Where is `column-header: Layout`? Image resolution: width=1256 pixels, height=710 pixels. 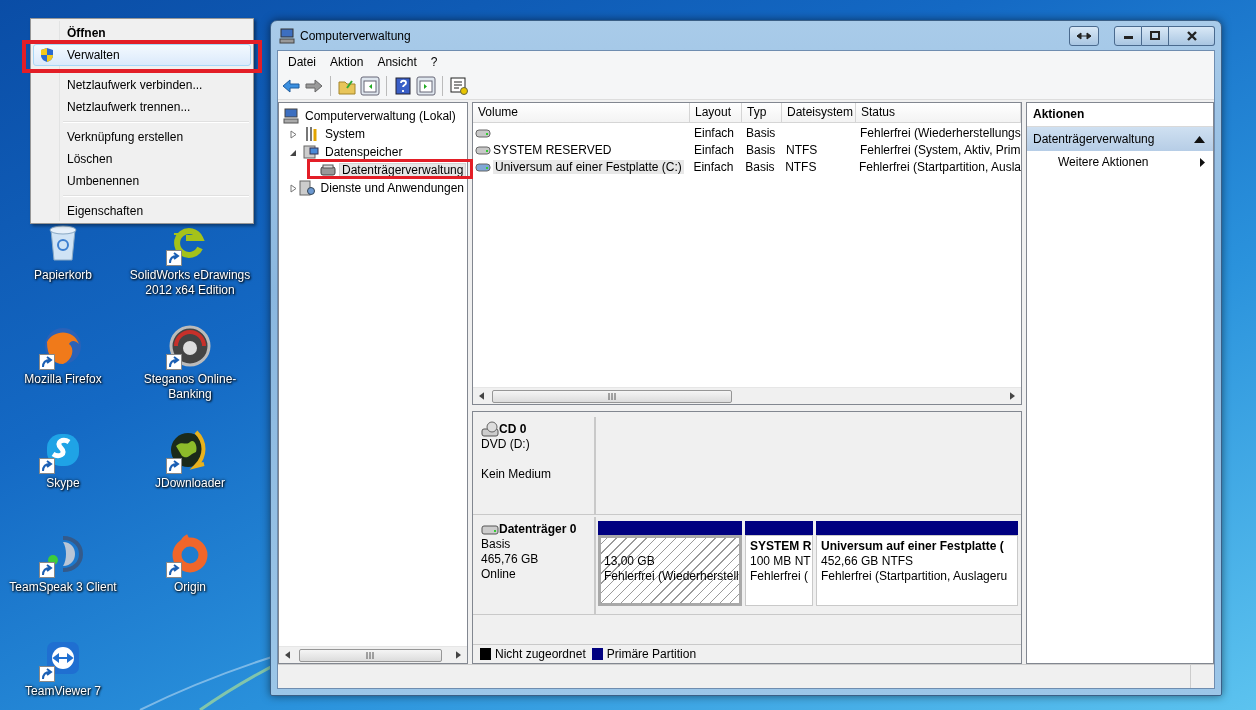 column-header: Layout is located at coordinates (716, 113).